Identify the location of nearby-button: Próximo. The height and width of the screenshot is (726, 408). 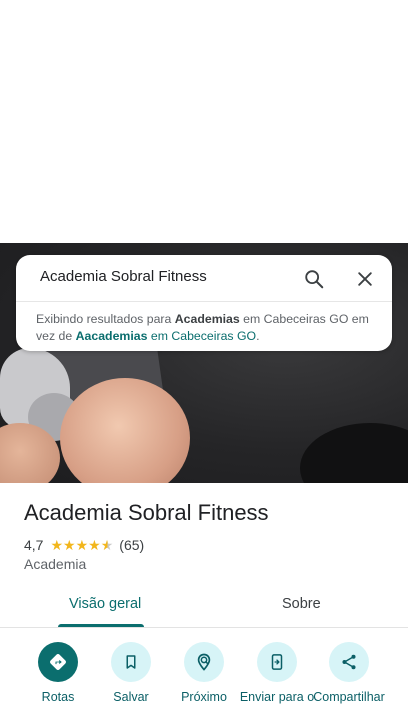
(204, 673).